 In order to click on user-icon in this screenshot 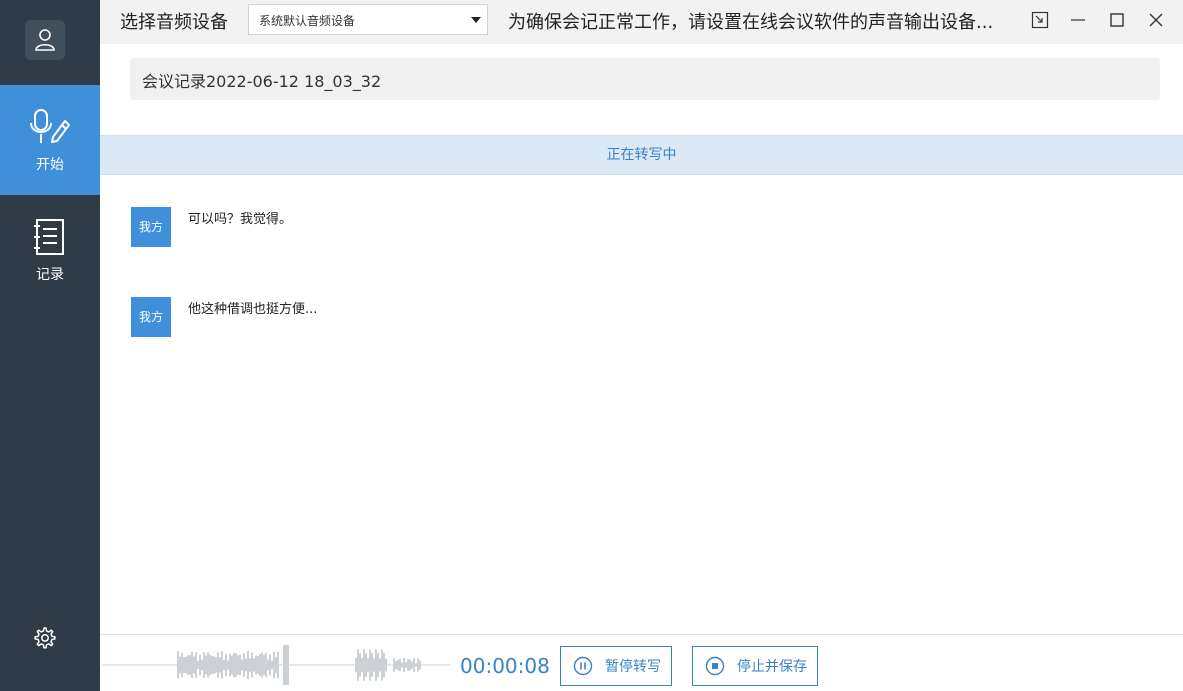, I will do `click(45, 40)`.